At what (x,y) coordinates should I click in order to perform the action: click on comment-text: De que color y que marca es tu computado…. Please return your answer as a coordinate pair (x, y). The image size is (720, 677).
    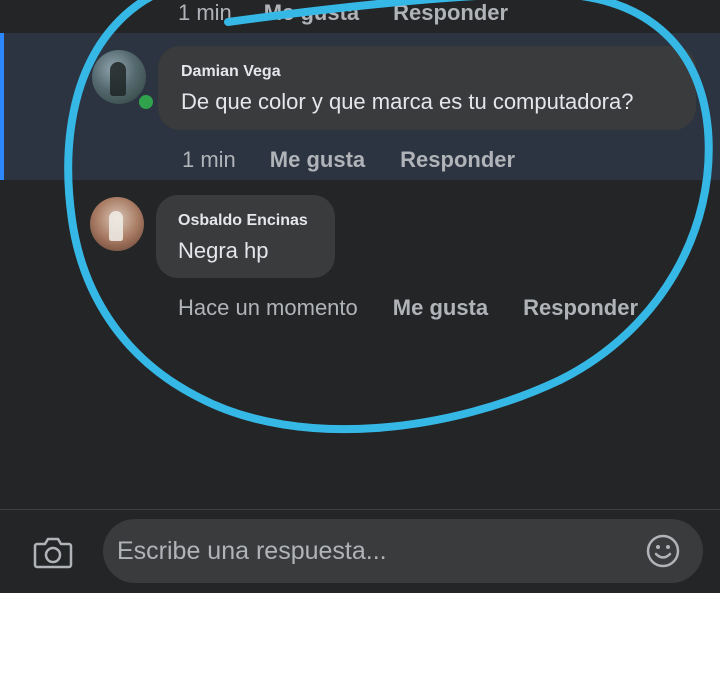
    Looking at the image, I should click on (407, 101).